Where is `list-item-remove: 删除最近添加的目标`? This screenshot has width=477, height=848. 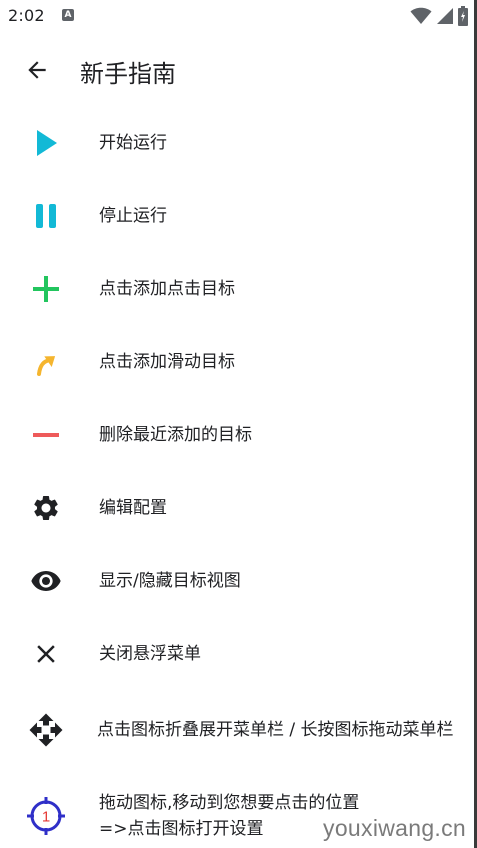 list-item-remove: 删除最近添加的目标 is located at coordinates (237, 434).